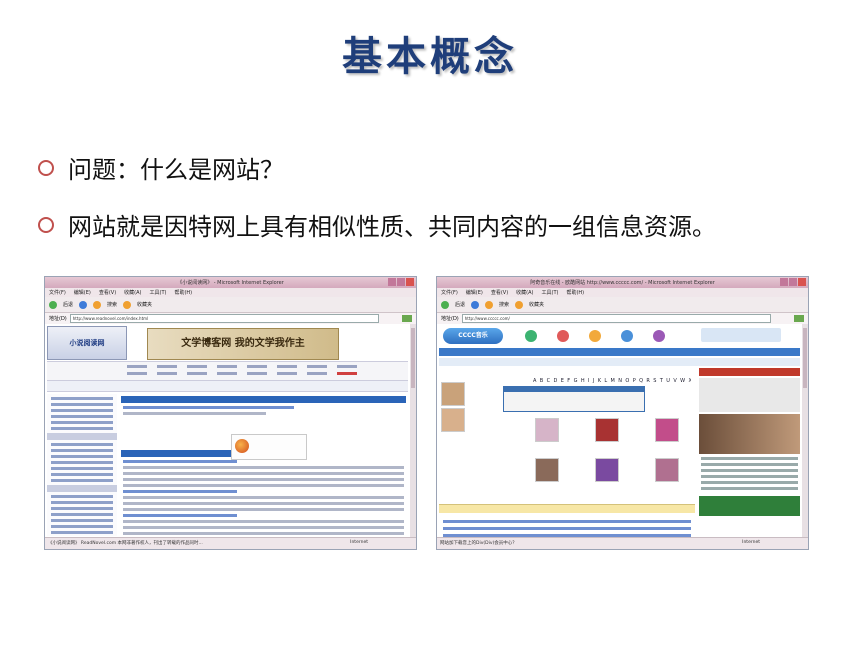 The image size is (860, 645). What do you see at coordinates (595, 336) in the screenshot?
I see `anime-icon` at bounding box center [595, 336].